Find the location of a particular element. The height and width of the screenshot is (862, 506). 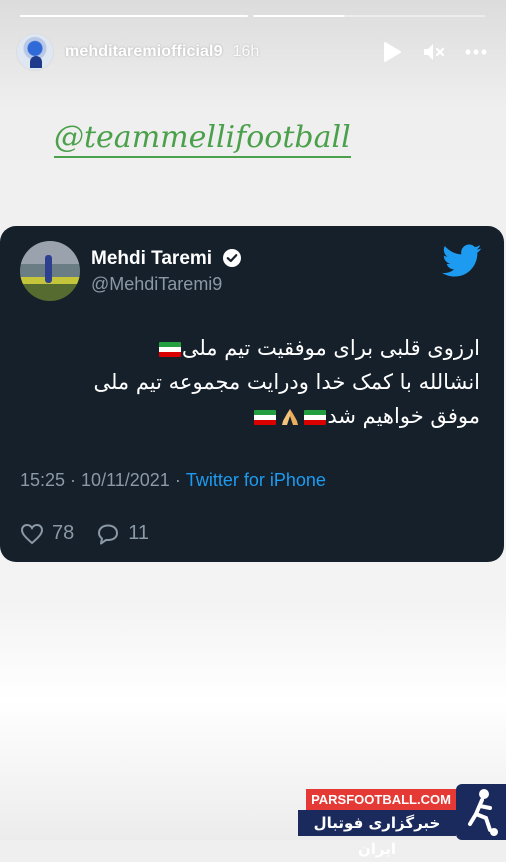

like-button: 78 is located at coordinates (47, 533).